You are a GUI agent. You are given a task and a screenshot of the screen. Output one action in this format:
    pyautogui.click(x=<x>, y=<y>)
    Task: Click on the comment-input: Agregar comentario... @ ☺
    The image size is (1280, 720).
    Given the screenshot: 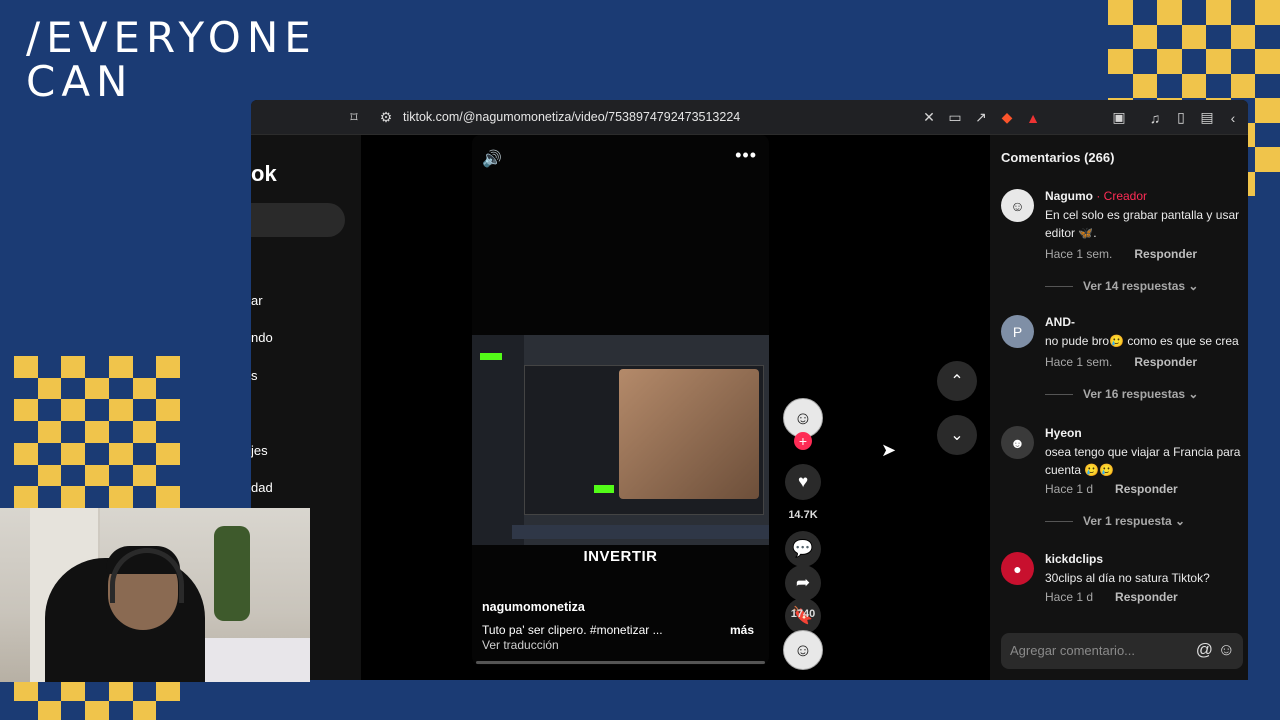 What is the action you would take?
    pyautogui.click(x=1122, y=651)
    